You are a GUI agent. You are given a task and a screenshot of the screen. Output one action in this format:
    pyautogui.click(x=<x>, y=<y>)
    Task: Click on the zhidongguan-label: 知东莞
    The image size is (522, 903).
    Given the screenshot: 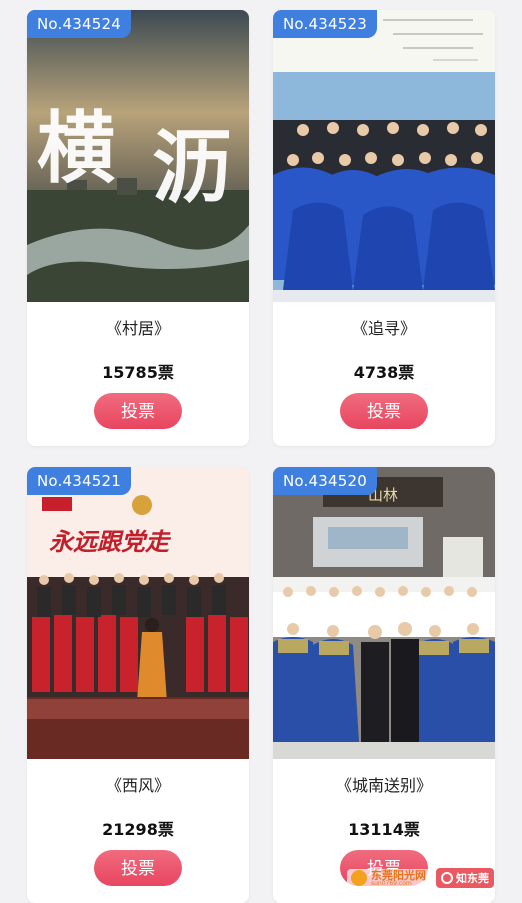 What is the action you would take?
    pyautogui.click(x=472, y=878)
    